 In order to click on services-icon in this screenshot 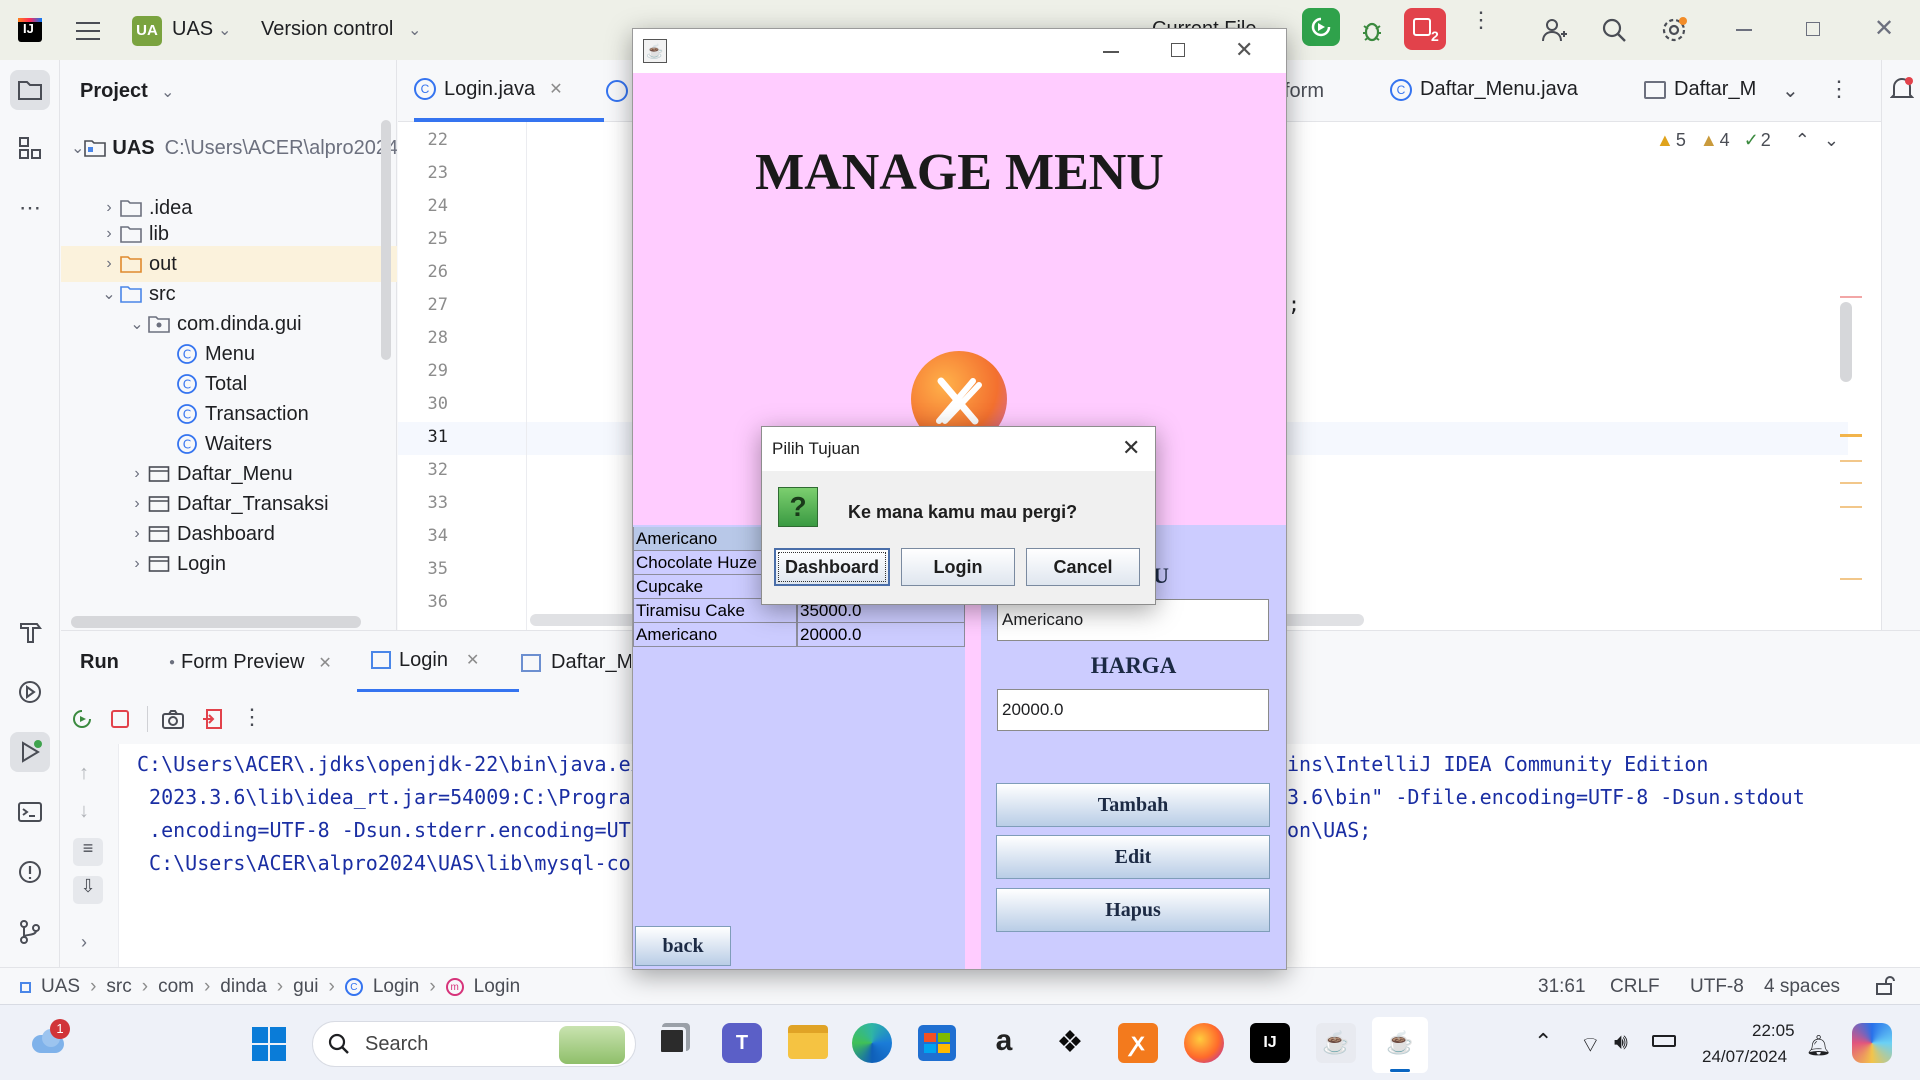, I will do `click(30, 692)`.